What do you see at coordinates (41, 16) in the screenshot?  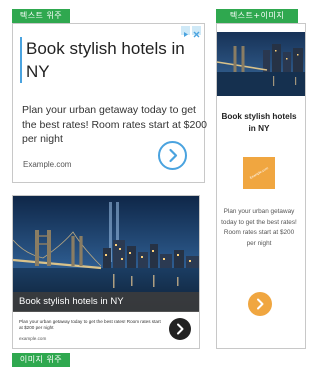 I see `label-text-priority: 텍스트 위주` at bounding box center [41, 16].